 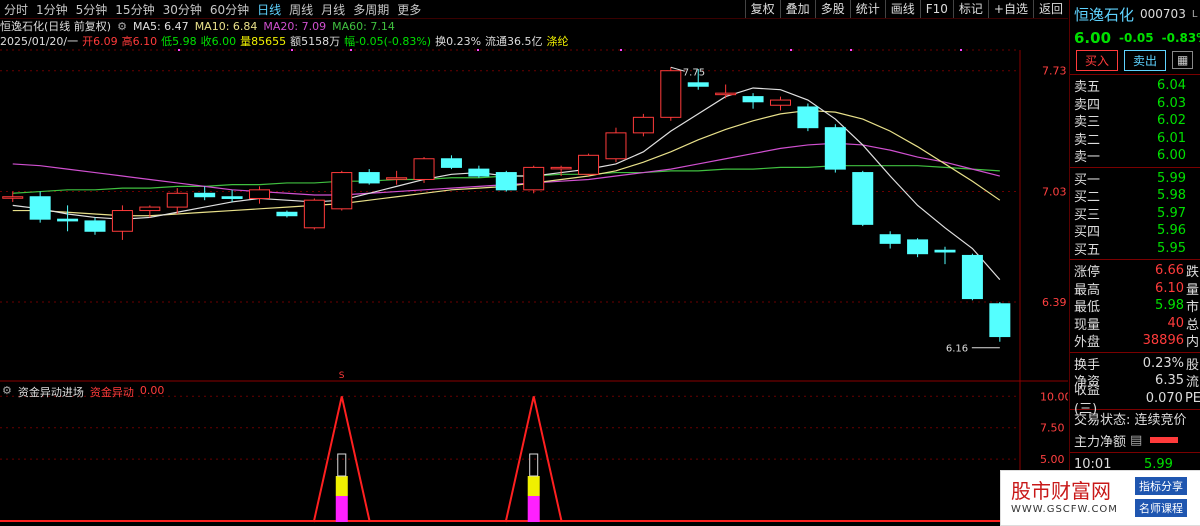 I want to click on stat-value: 5.98, so click(x=1169, y=306).